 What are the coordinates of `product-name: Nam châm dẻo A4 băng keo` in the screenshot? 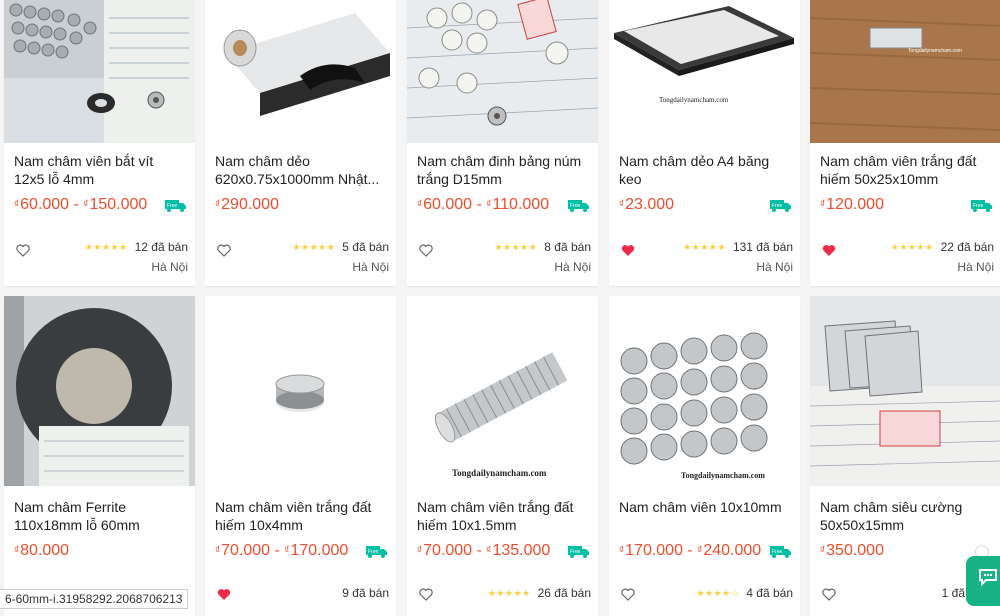 It's located at (705, 170).